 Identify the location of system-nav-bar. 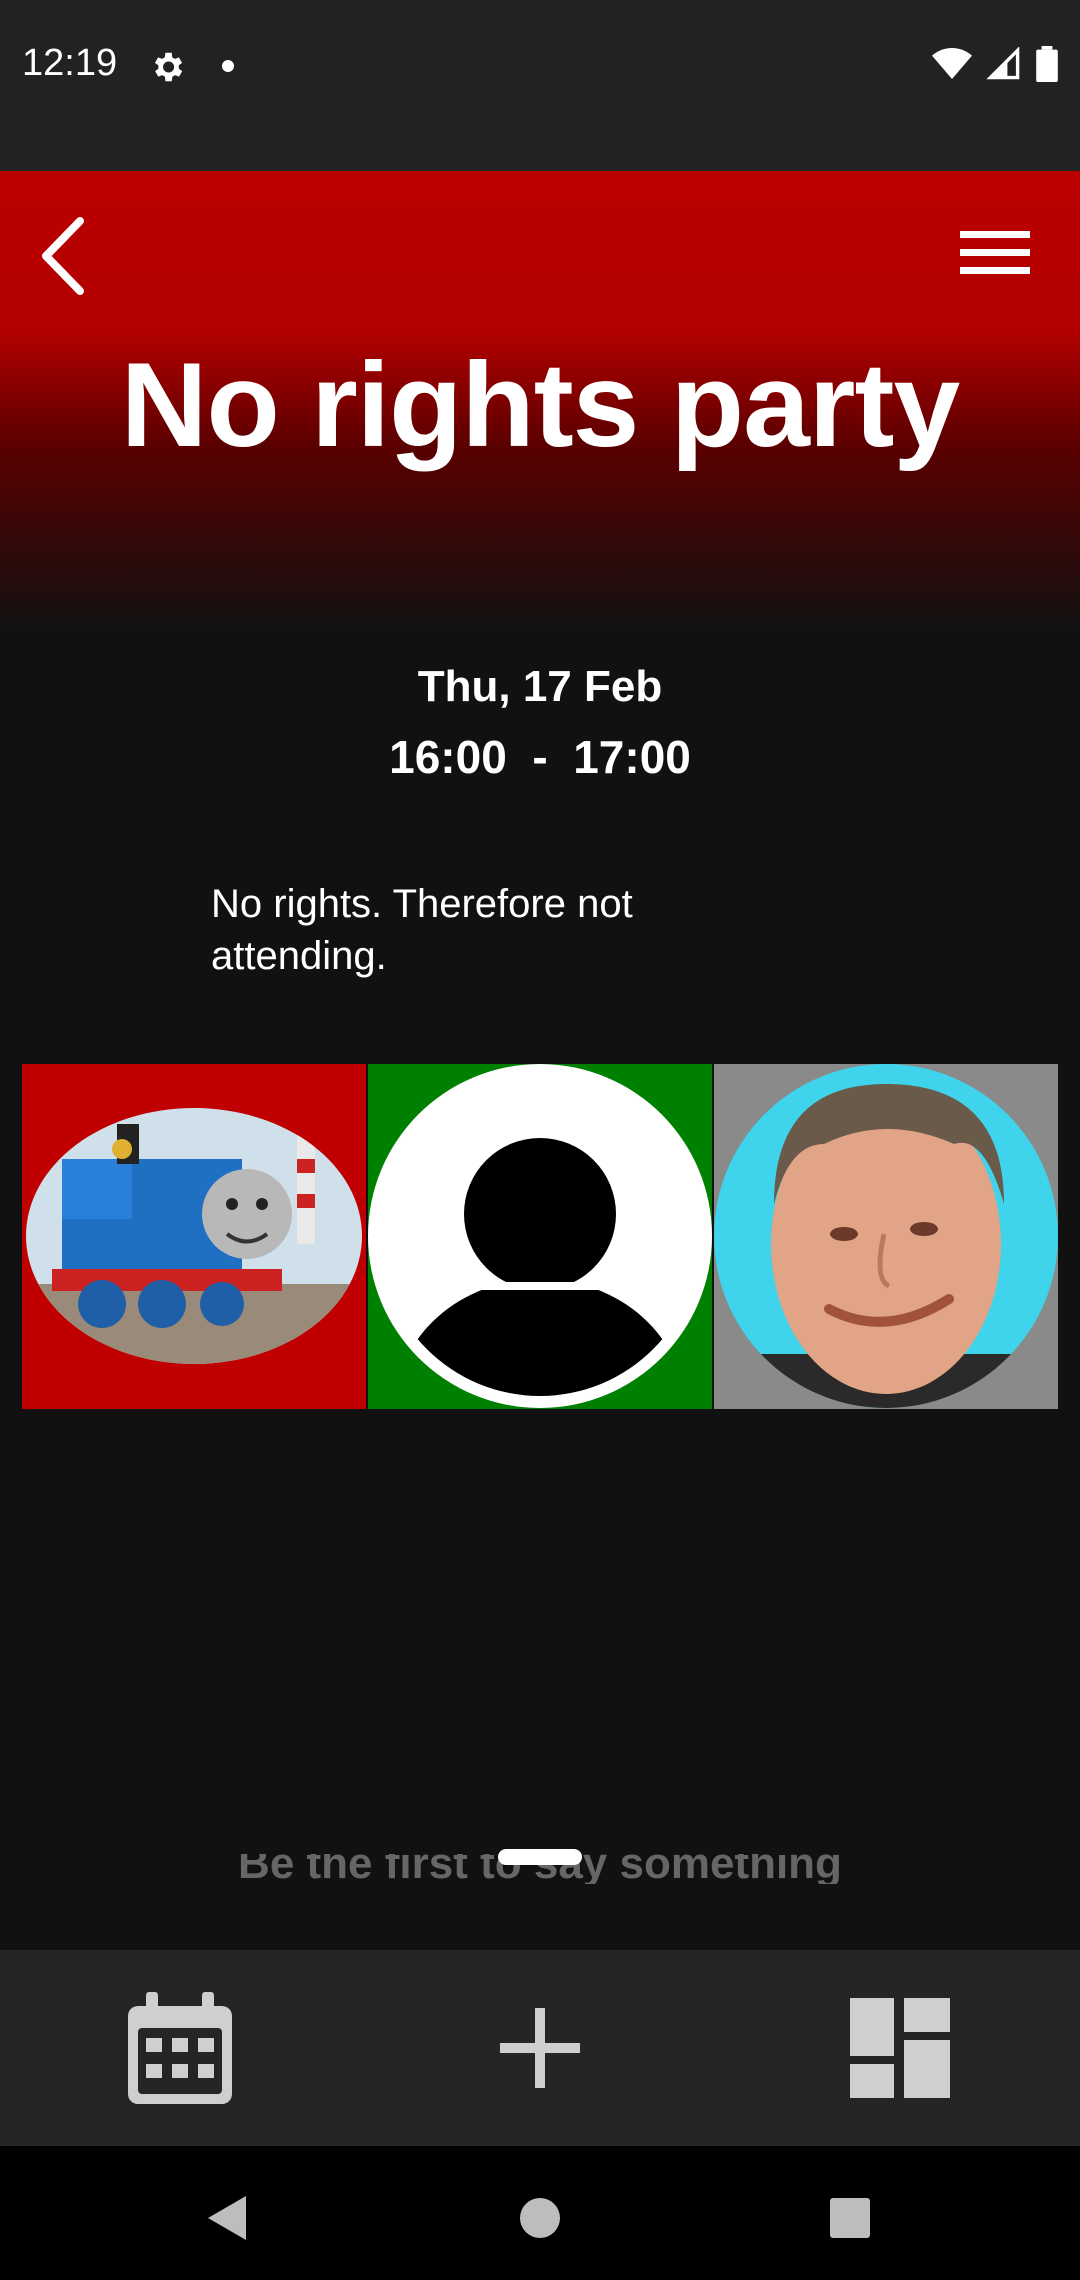
(540, 2213).